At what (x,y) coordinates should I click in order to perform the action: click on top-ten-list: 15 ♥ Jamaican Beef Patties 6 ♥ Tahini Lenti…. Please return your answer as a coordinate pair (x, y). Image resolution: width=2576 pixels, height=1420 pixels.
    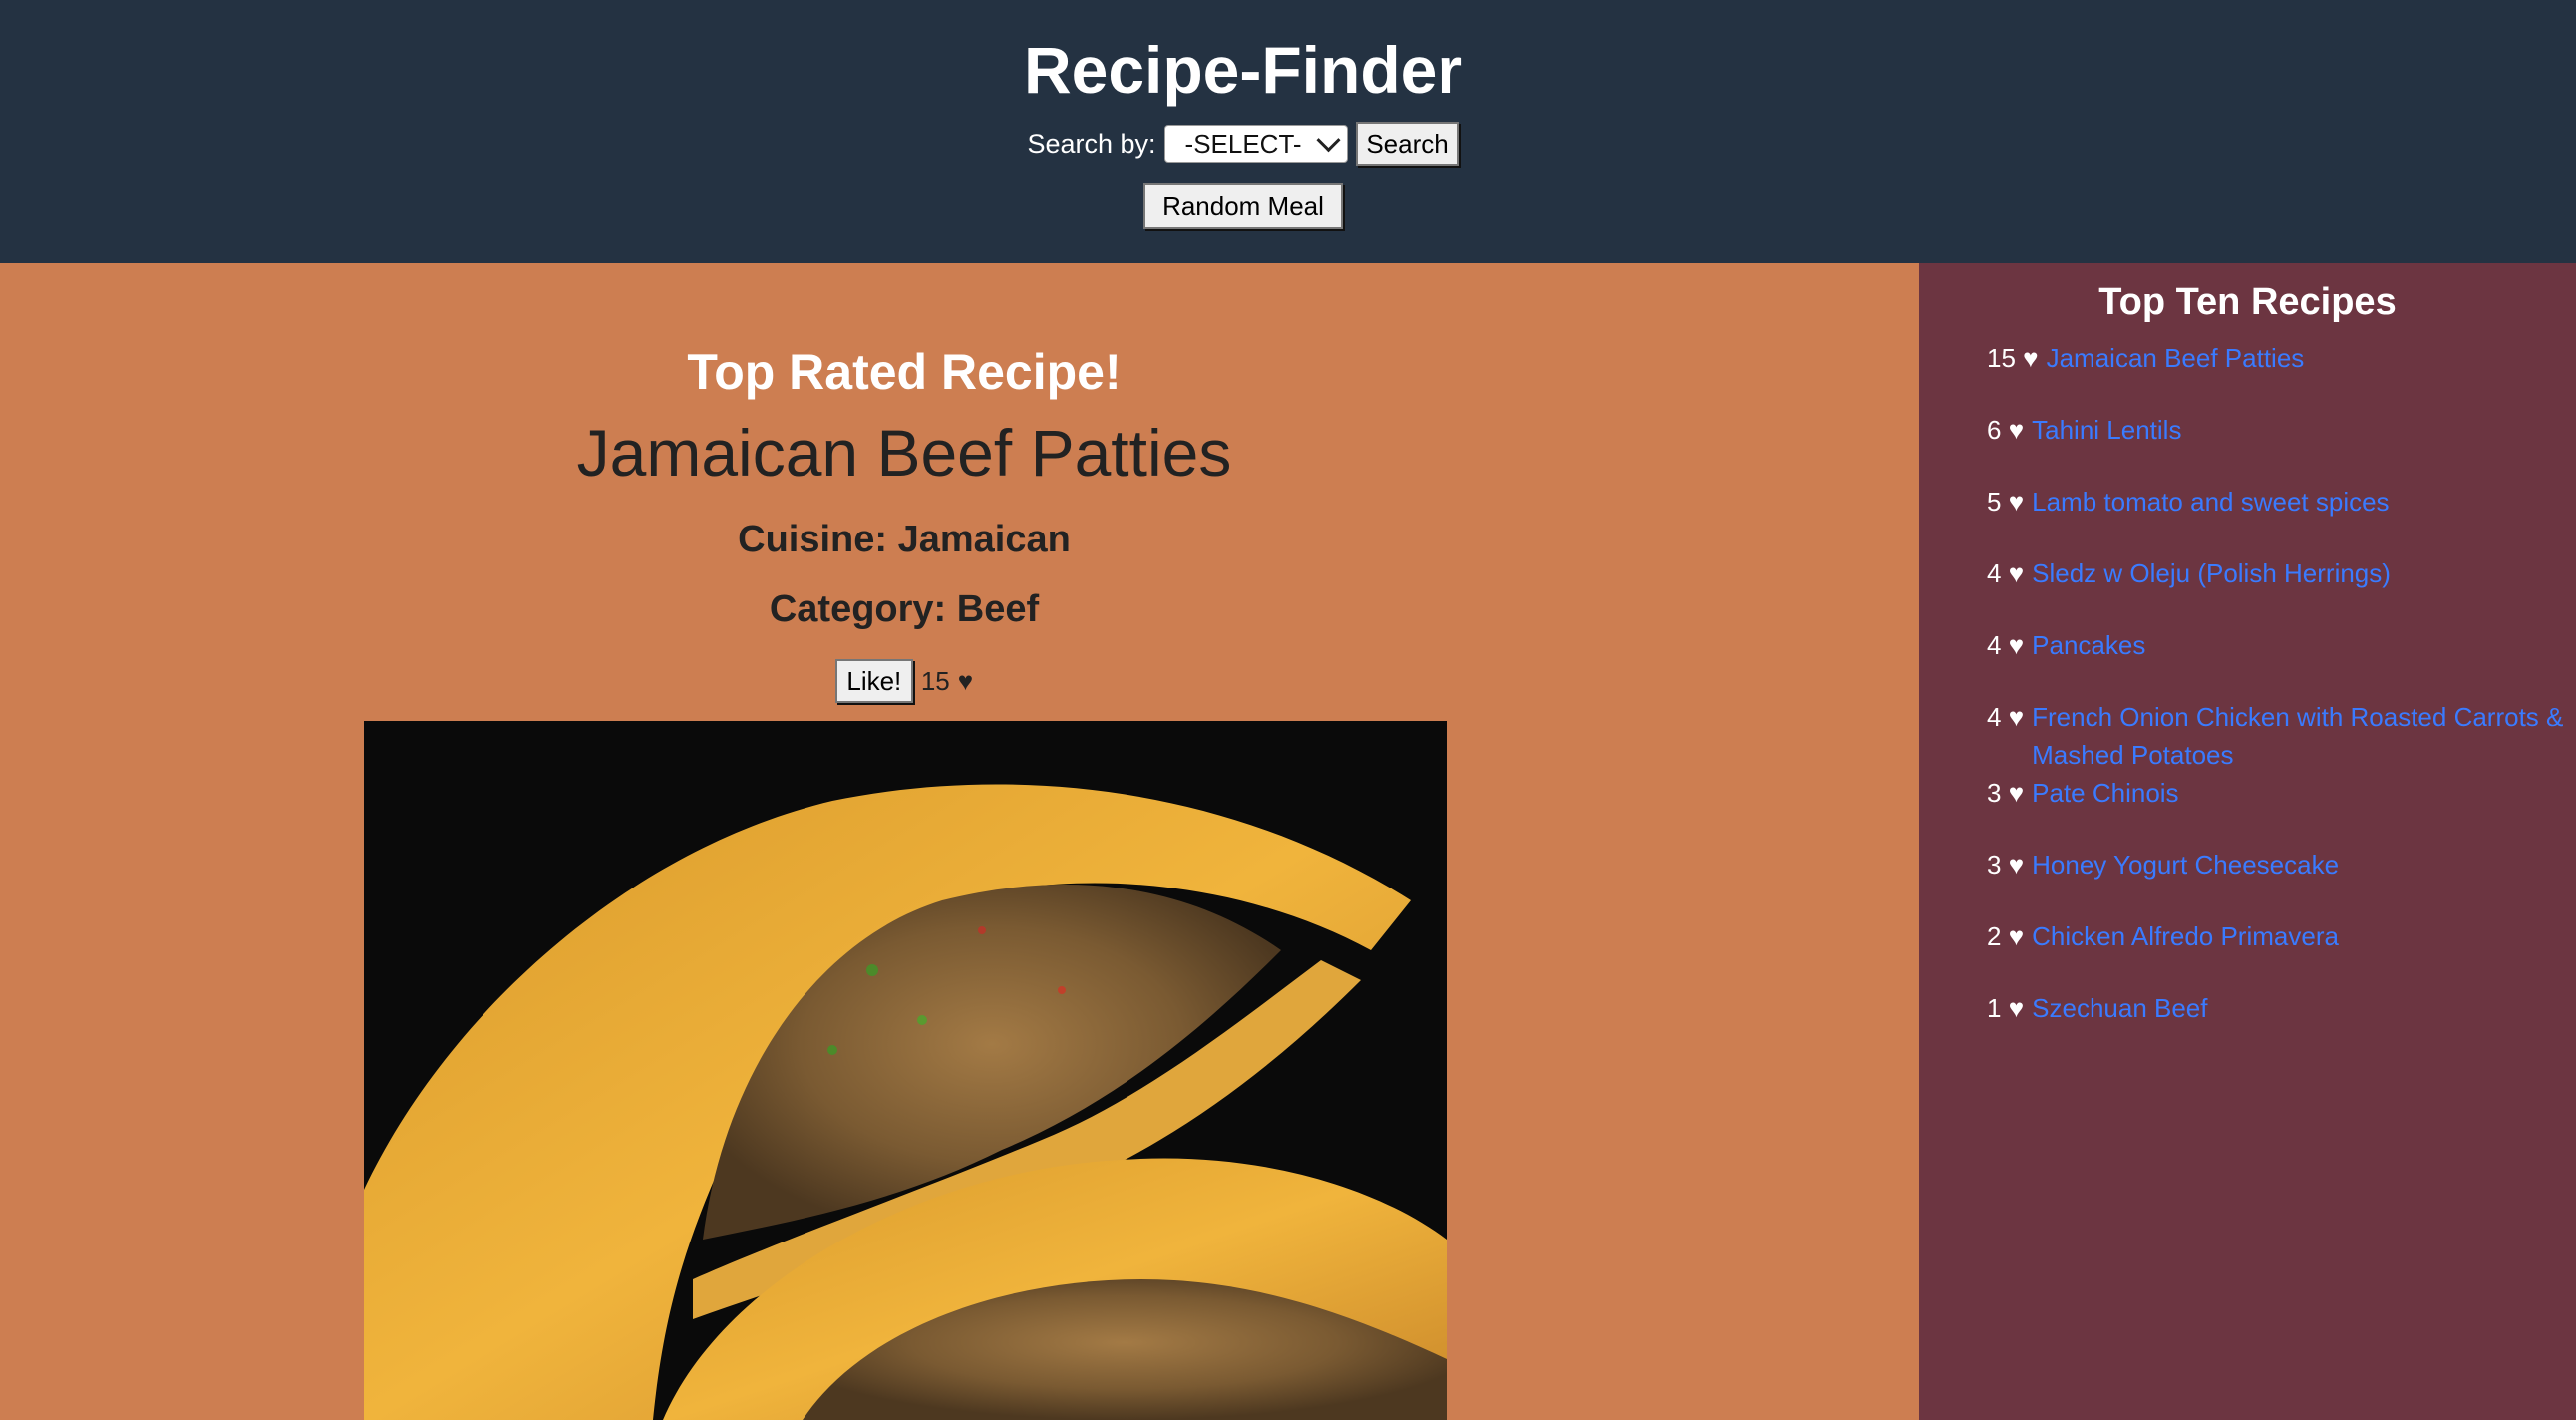
    Looking at the image, I should click on (2281, 700).